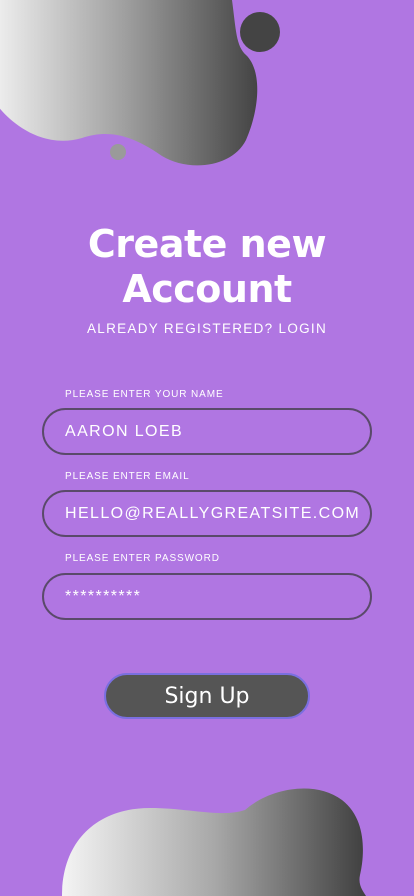 This screenshot has height=896, width=414. Describe the element at coordinates (207, 328) in the screenshot. I see `login-link: ALREADY REGISTERED? LOGIN` at that location.